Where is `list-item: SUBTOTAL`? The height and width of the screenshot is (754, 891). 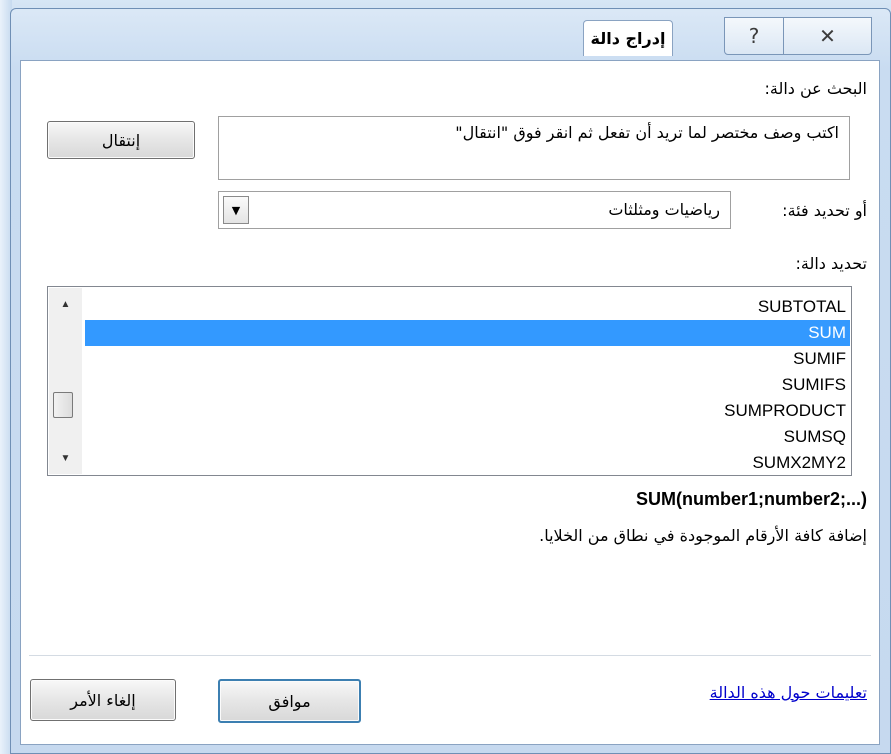 list-item: SUBTOTAL is located at coordinates (467, 307).